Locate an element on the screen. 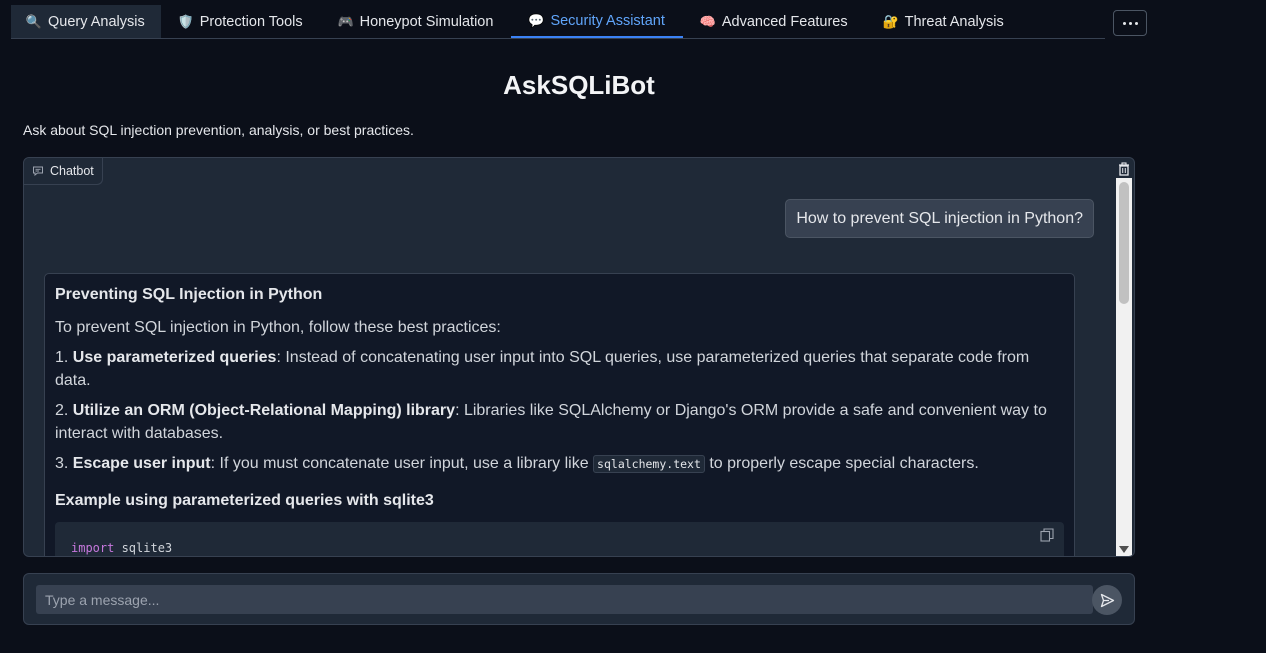  chat-scrollbar is located at coordinates (1124, 367).